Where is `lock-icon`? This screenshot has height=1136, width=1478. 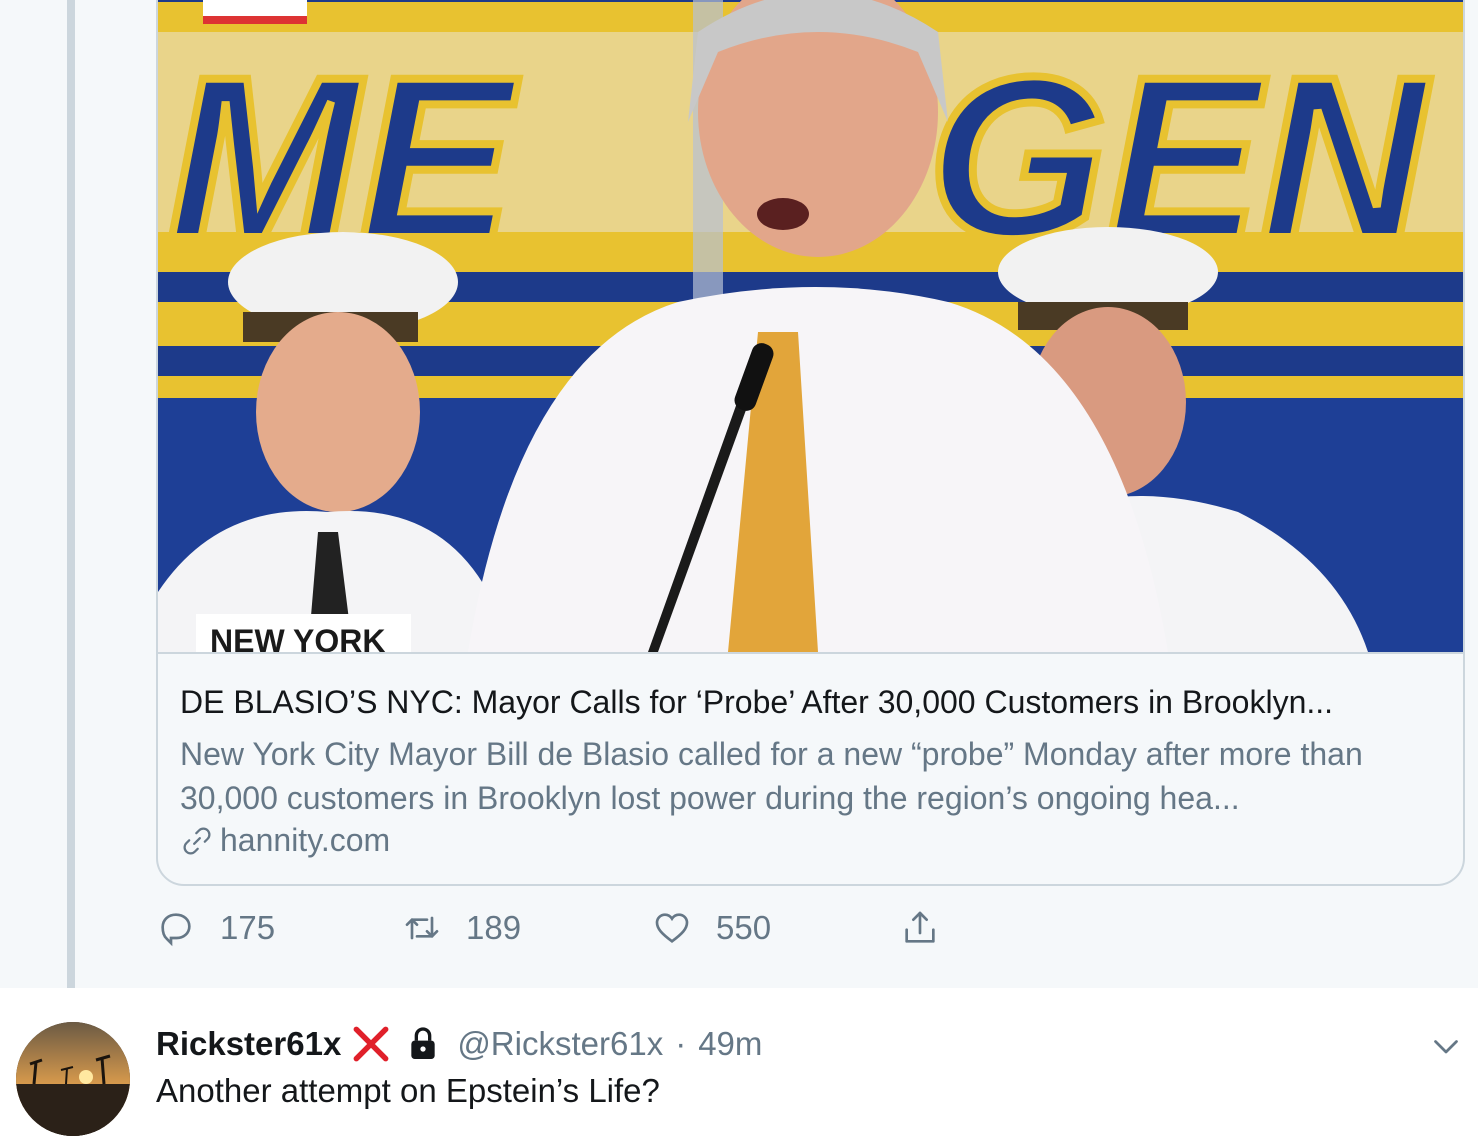
lock-icon is located at coordinates (423, 1043).